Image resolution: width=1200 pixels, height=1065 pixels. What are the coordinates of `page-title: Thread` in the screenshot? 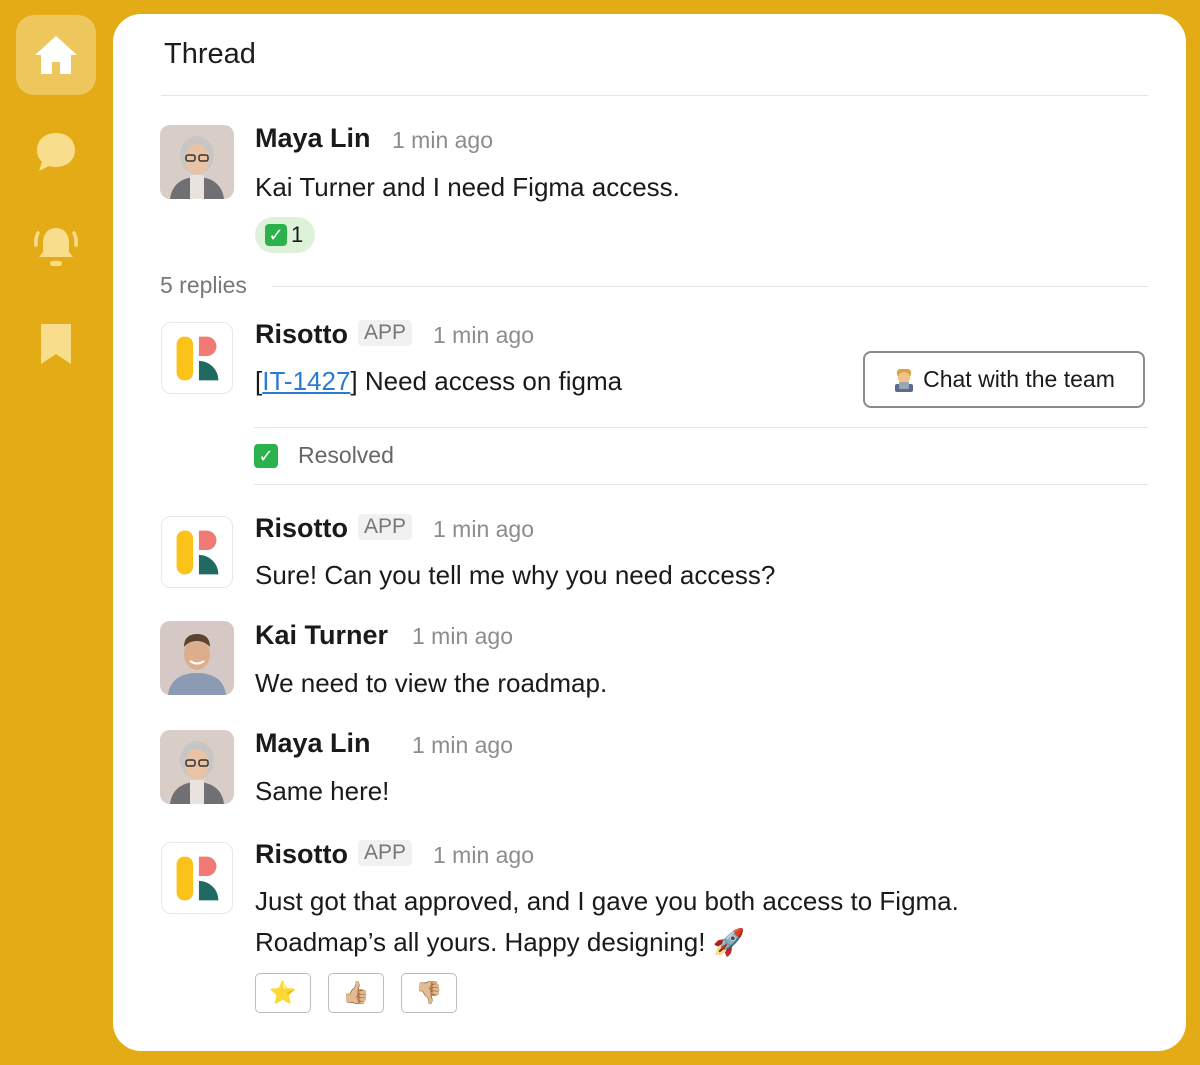 It's located at (210, 54).